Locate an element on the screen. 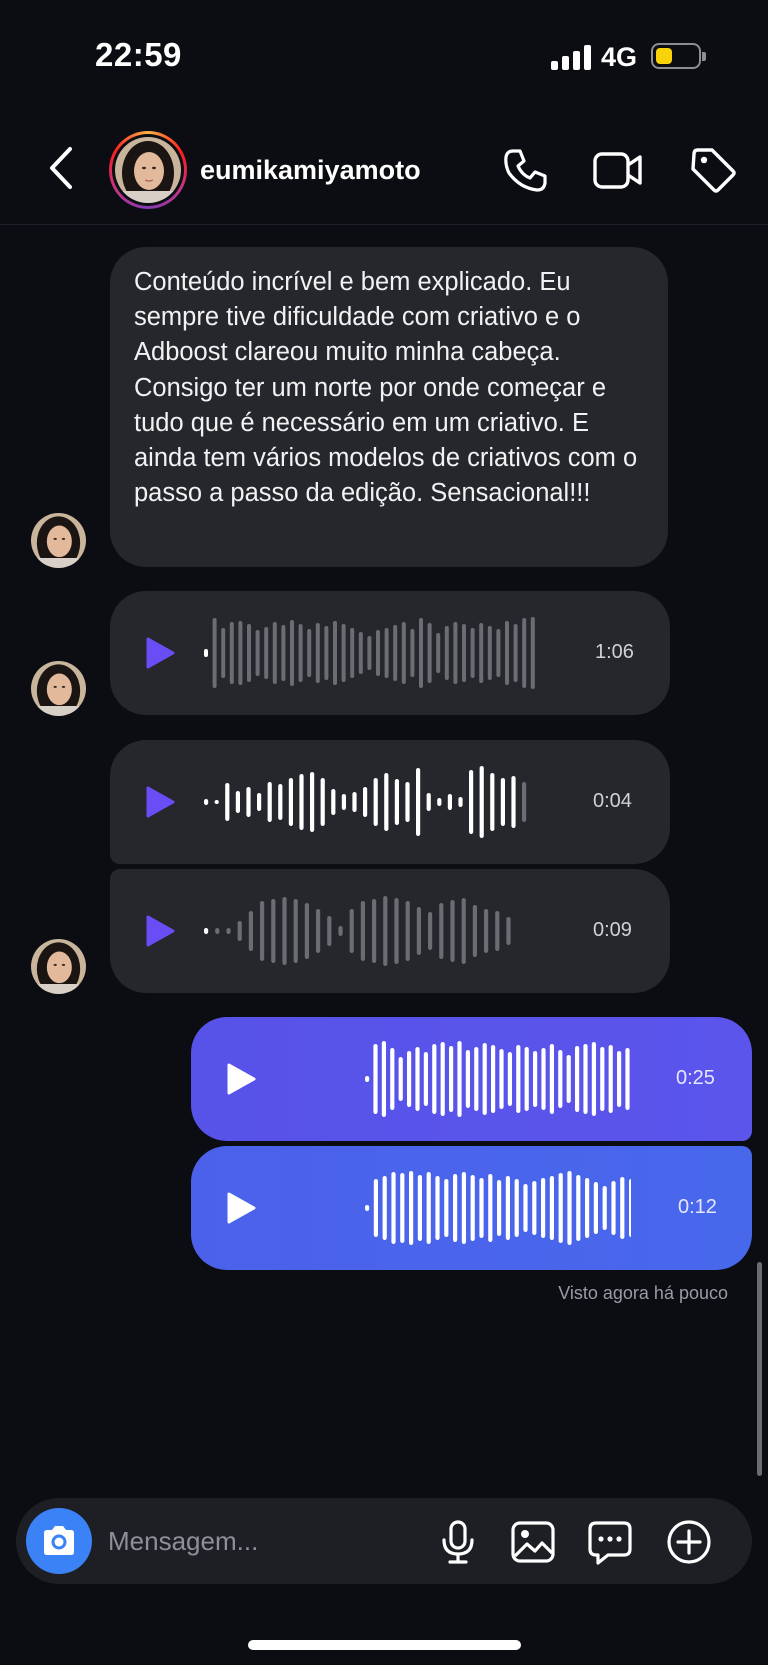 Image resolution: width=768 pixels, height=1665 pixels. microphone-icon is located at coordinates (458, 1542).